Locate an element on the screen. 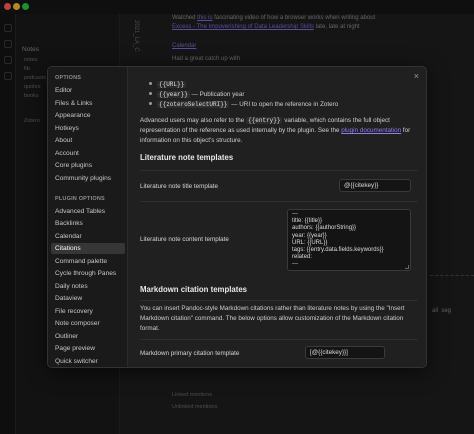 This screenshot has width=474, height=434. sidebar-item-note-composer: Note composer is located at coordinates (88, 323).